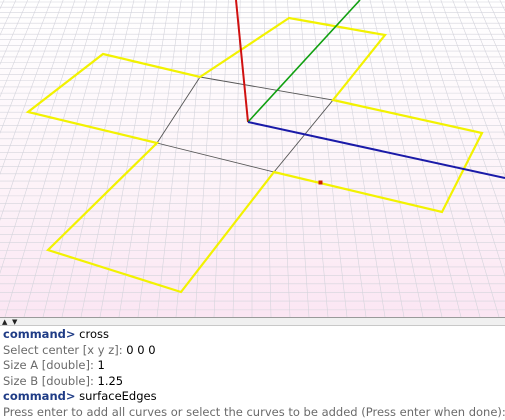 The image size is (505, 420). Describe the element at coordinates (108, 380) in the screenshot. I see `prompt-value: 1.25` at that location.